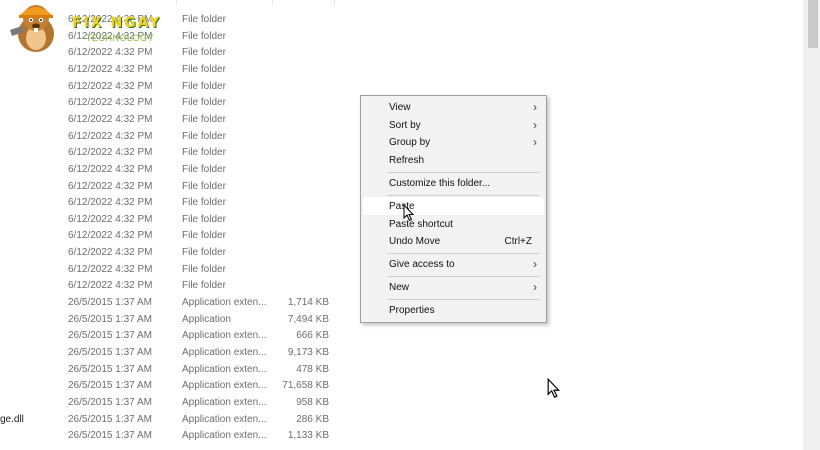 The height and width of the screenshot is (450, 820). What do you see at coordinates (407, 160) in the screenshot?
I see `menu-item-label: Refresh` at bounding box center [407, 160].